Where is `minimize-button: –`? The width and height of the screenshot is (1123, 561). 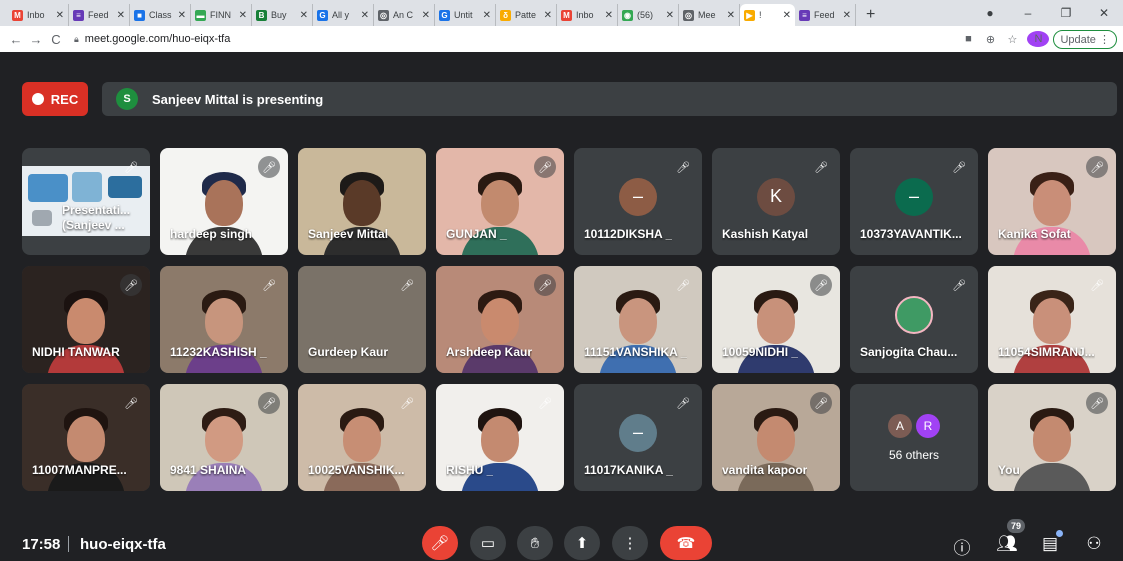
minimize-button: – is located at coordinates (1028, 13).